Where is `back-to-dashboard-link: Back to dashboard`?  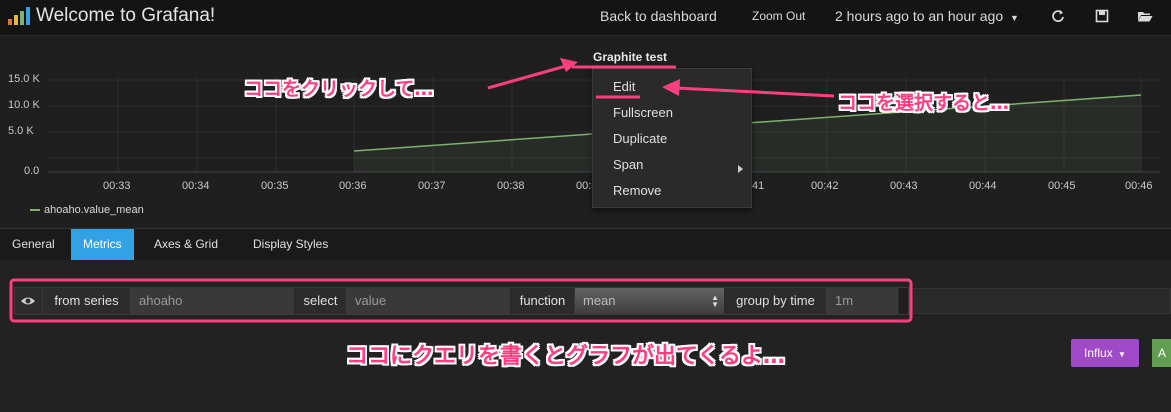 back-to-dashboard-link: Back to dashboard is located at coordinates (658, 16).